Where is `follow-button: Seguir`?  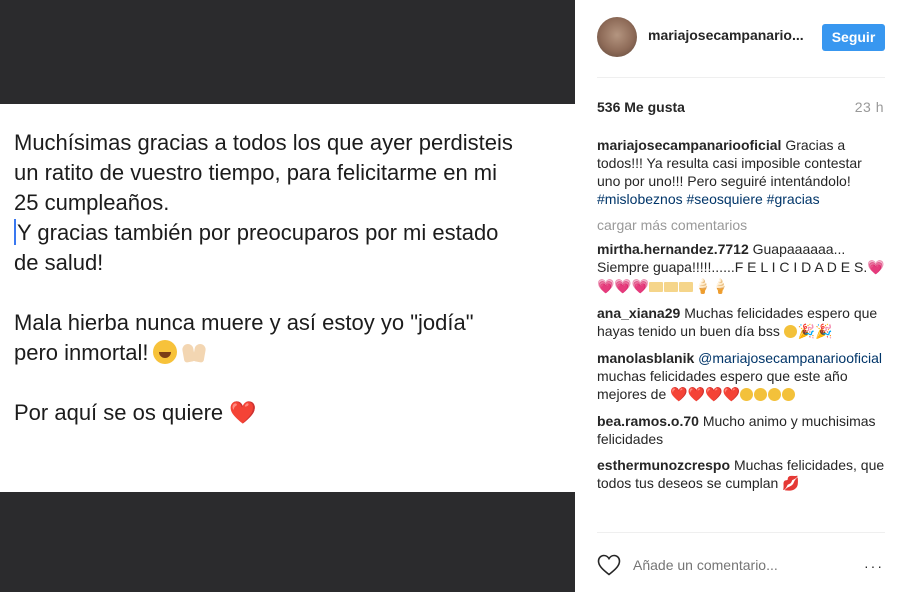
follow-button: Seguir is located at coordinates (853, 37).